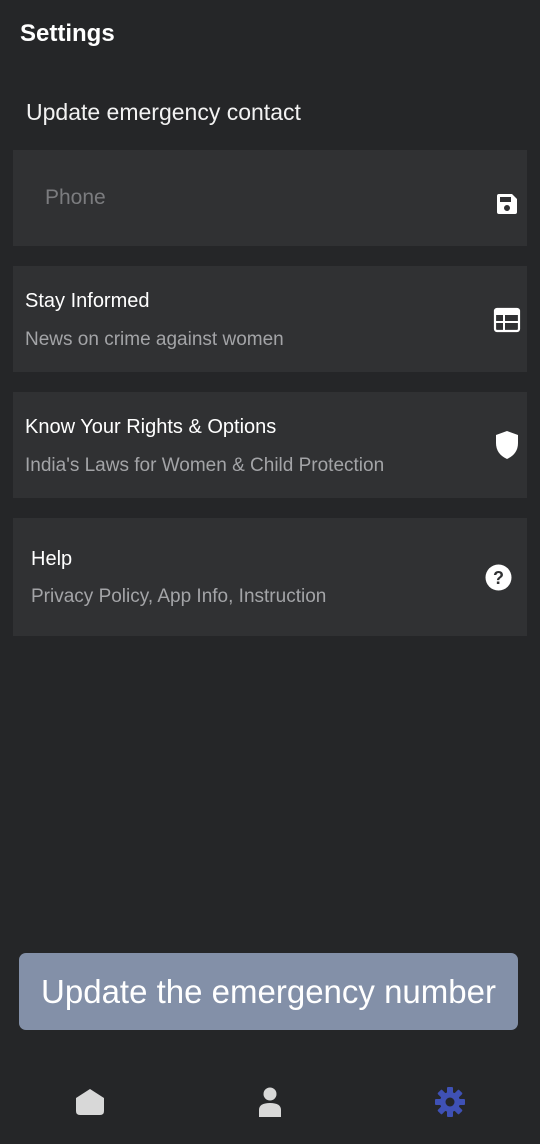  What do you see at coordinates (87, 301) in the screenshot?
I see `stay-informed-title: Stay Informed` at bounding box center [87, 301].